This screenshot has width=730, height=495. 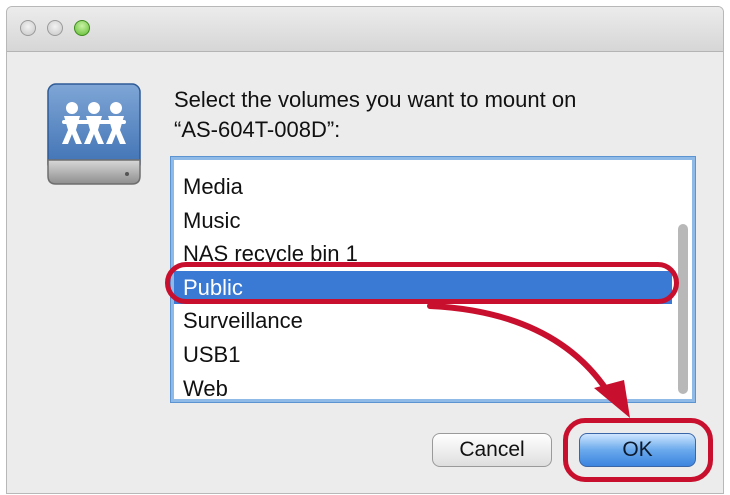 What do you see at coordinates (683, 309) in the screenshot?
I see `scrollbar-thumb` at bounding box center [683, 309].